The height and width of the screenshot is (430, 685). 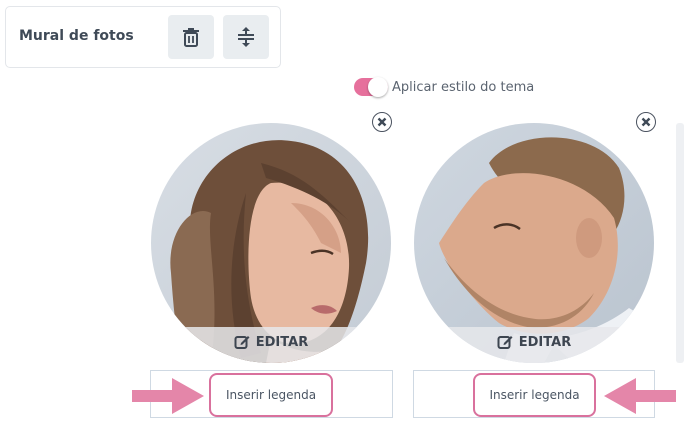 I want to click on theme-style-toggle, so click(x=371, y=87).